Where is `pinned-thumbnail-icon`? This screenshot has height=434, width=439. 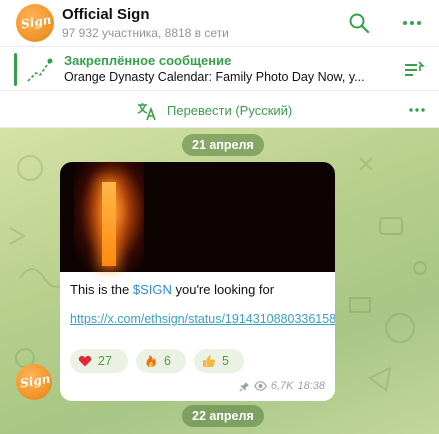 pinned-thumbnail-icon is located at coordinates (40, 70).